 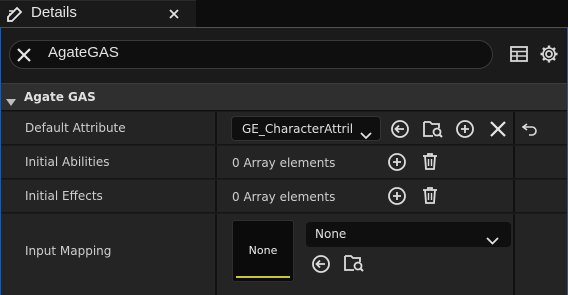 I want to click on thumbnail-label: None, so click(x=263, y=250).